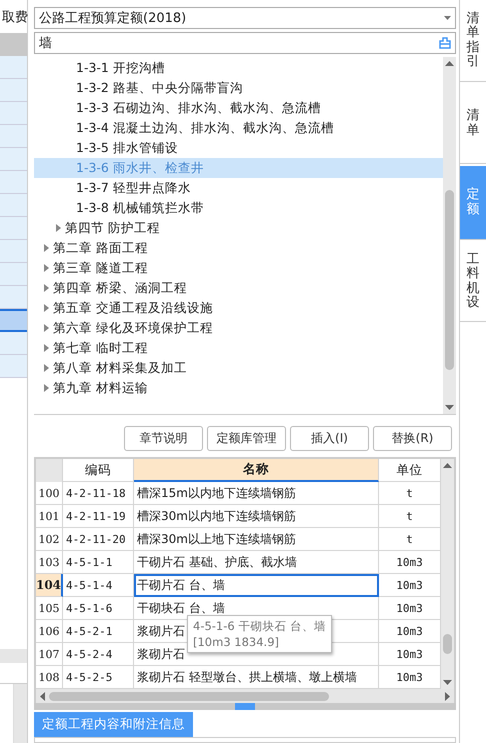  I want to click on tree-item: 第四节 防护工程, so click(238, 228).